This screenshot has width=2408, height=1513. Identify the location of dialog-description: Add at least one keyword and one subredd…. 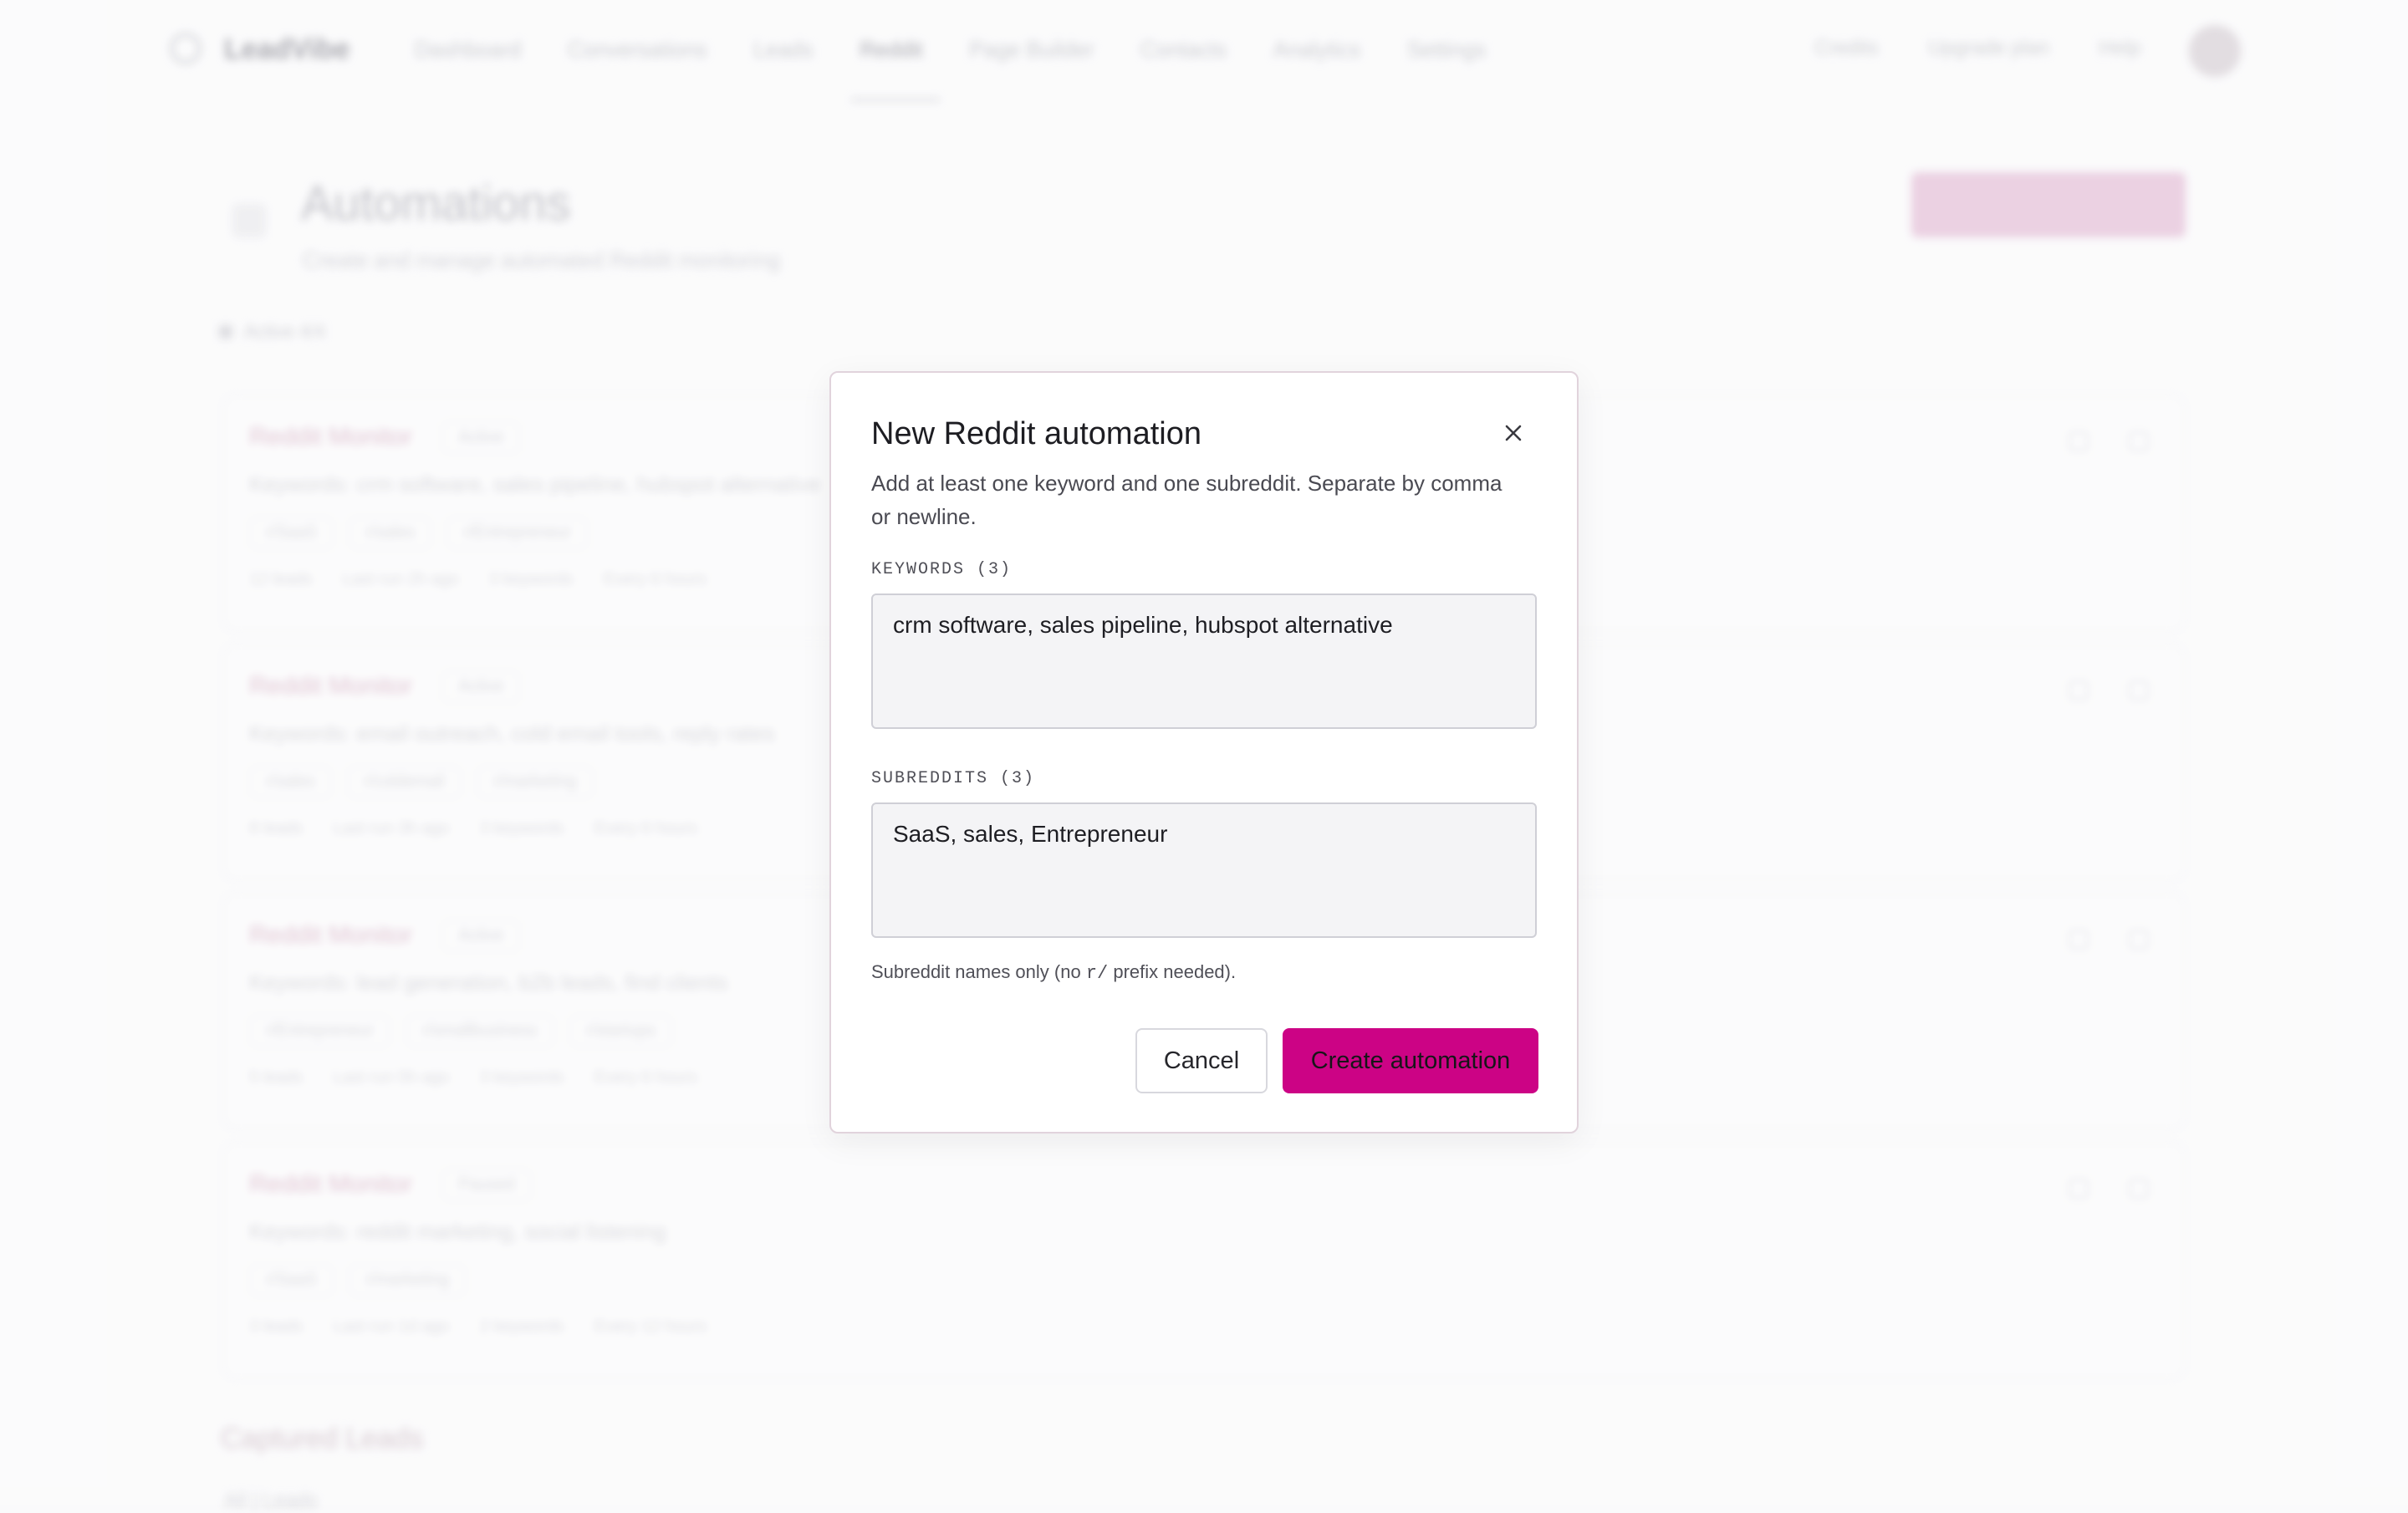
(1186, 500).